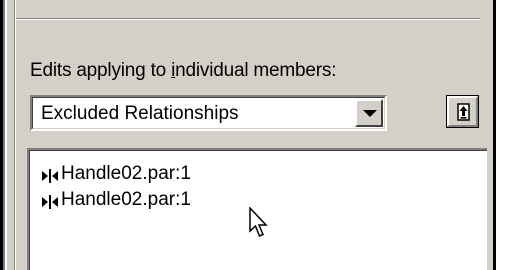  I want to click on promote-edit-button, so click(462, 111).